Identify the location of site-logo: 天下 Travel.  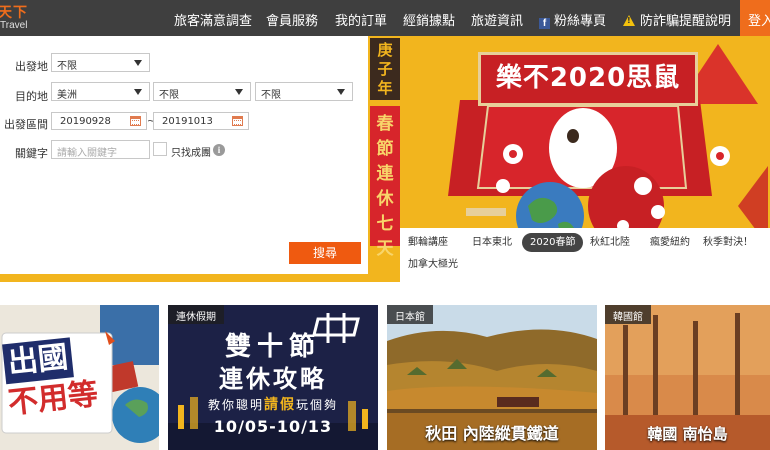
(22, 18).